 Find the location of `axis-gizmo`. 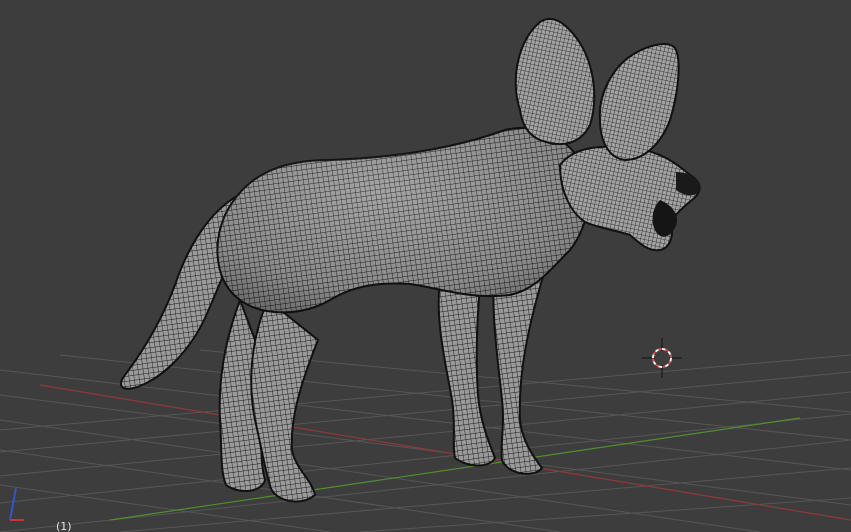

axis-gizmo is located at coordinates (16, 504).